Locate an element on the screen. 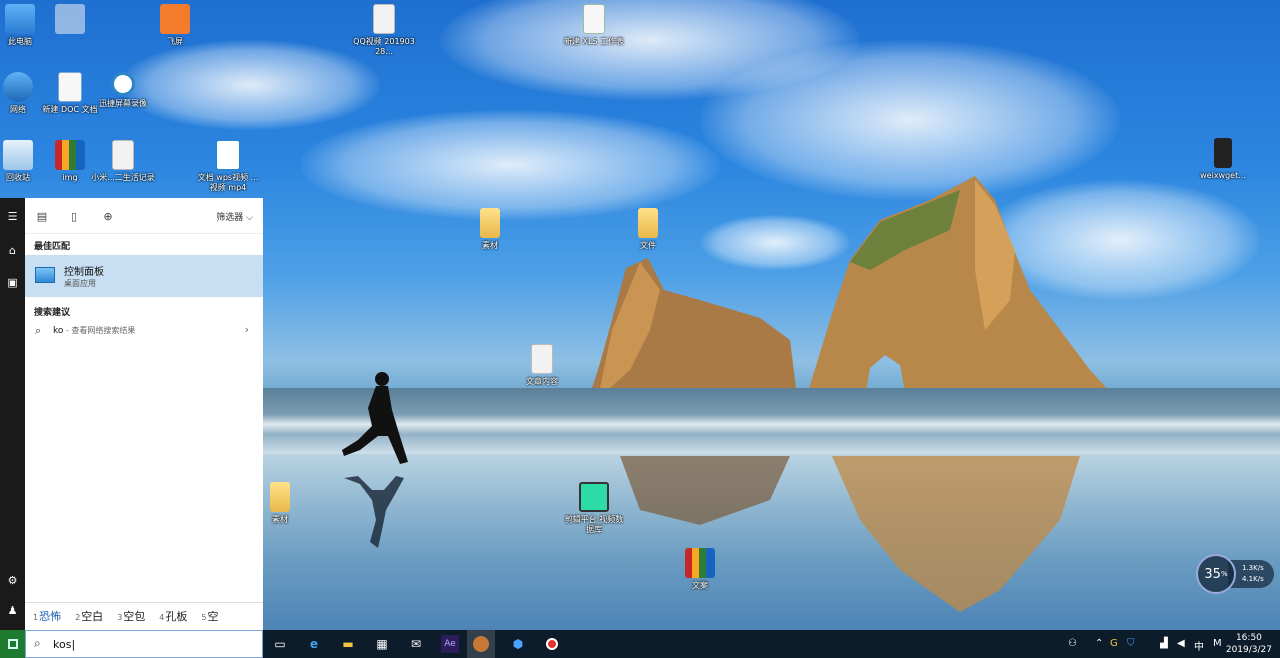  people-icon: ⚇ is located at coordinates (1072, 643).